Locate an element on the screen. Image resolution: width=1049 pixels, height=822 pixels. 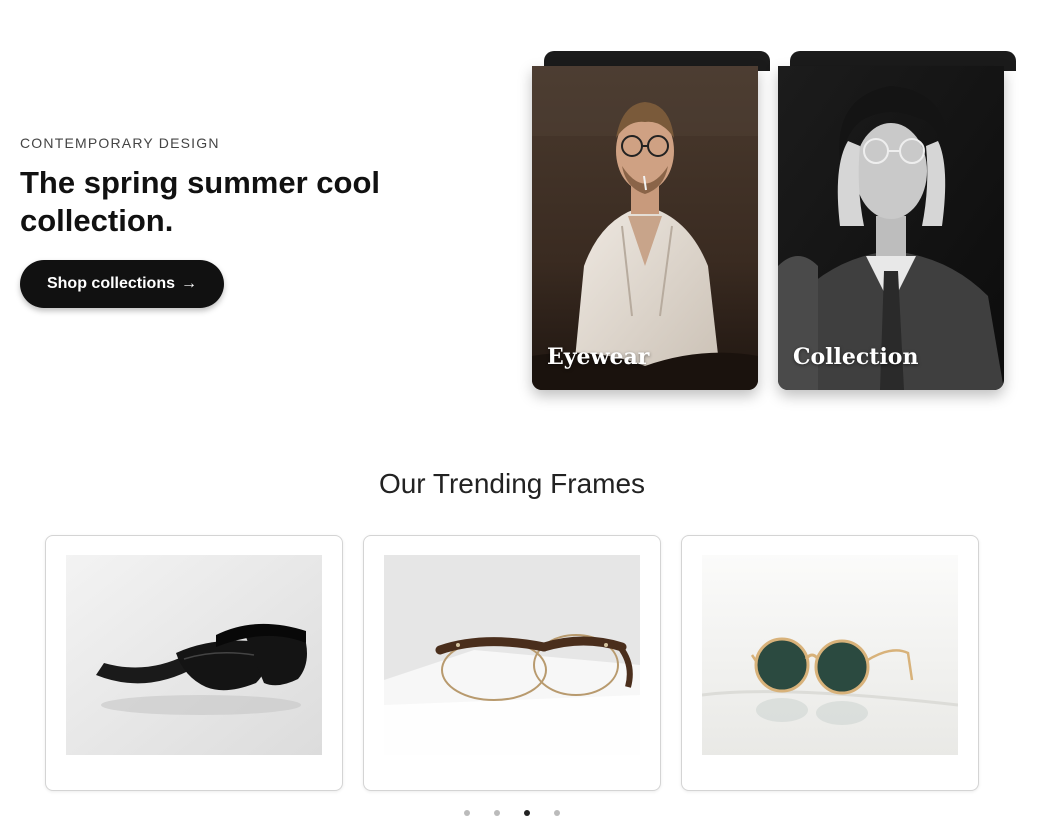
category-image-collection is located at coordinates (891, 228).